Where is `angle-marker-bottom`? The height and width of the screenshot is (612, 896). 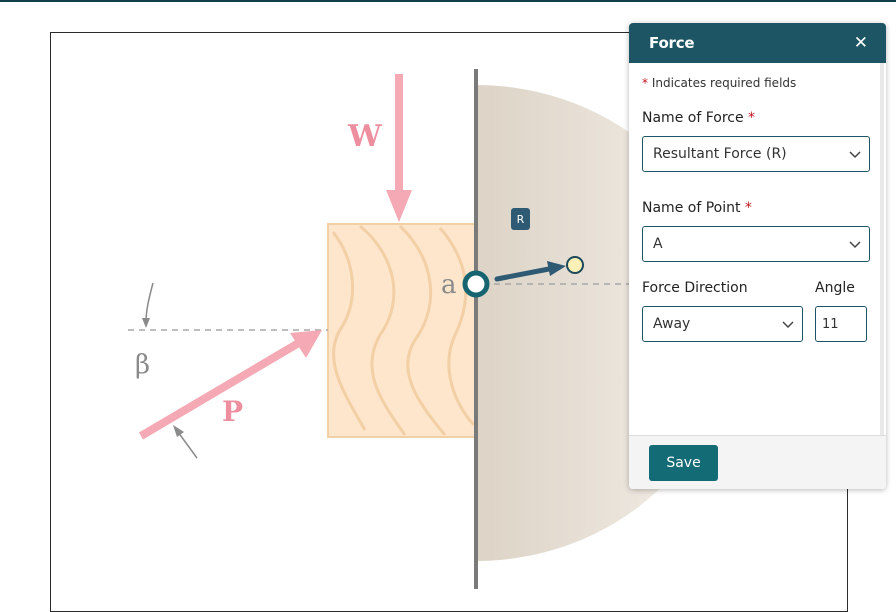 angle-marker-bottom is located at coordinates (185, 442).